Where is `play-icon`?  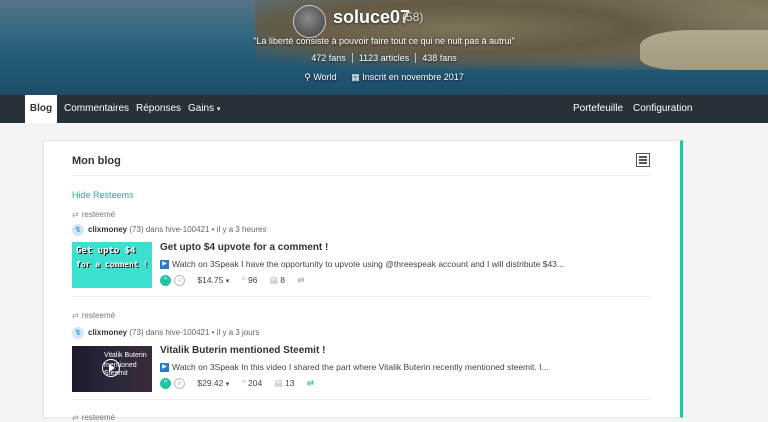 play-icon is located at coordinates (111, 368).